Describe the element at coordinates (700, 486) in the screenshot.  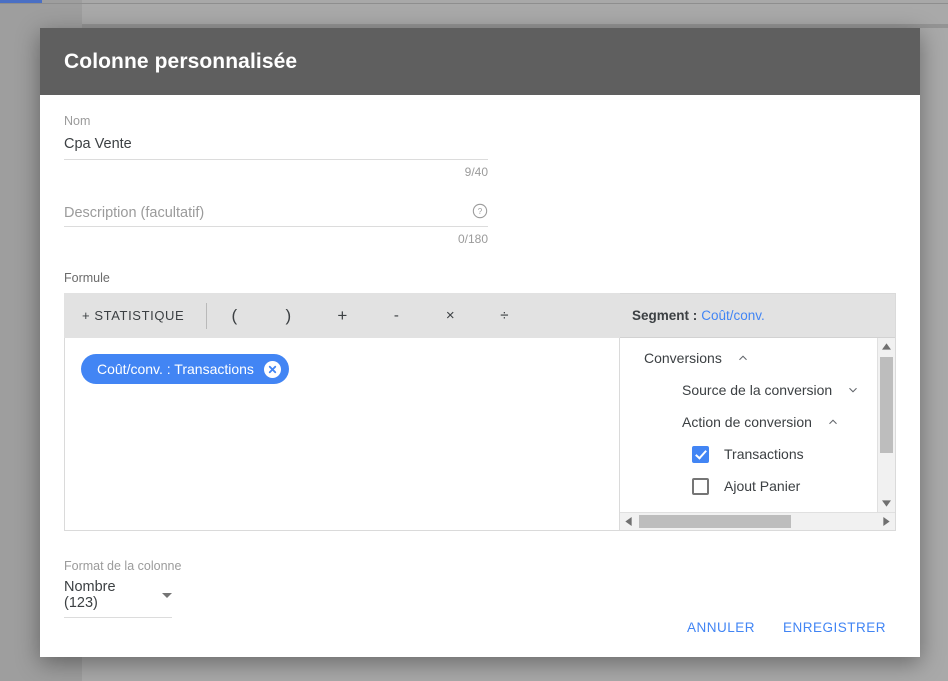
I see `checkbox-unchecked-icon` at that location.